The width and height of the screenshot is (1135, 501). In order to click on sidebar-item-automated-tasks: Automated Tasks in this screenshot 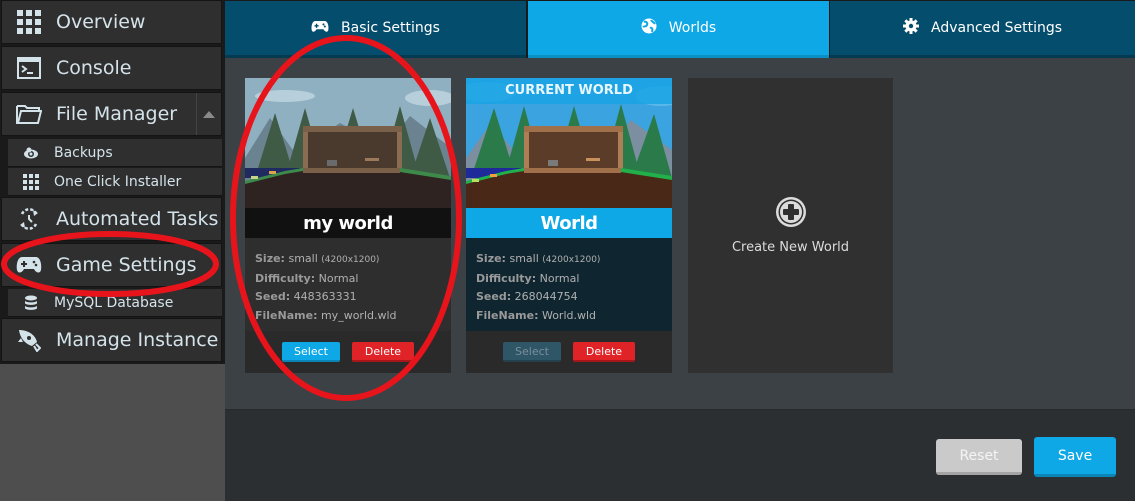, I will do `click(111, 219)`.